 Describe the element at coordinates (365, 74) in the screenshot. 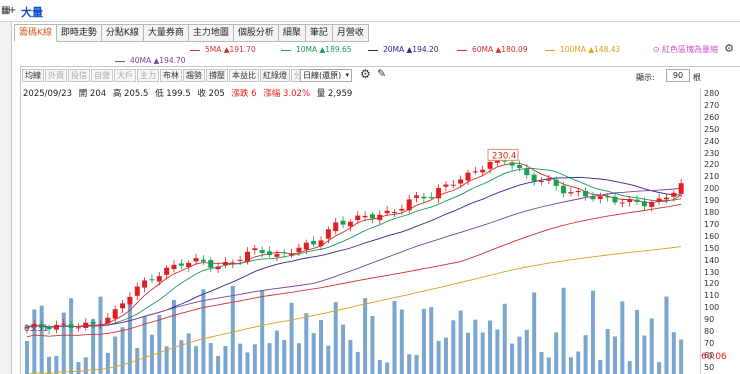

I see `chart-settings-icon: ⚙` at that location.